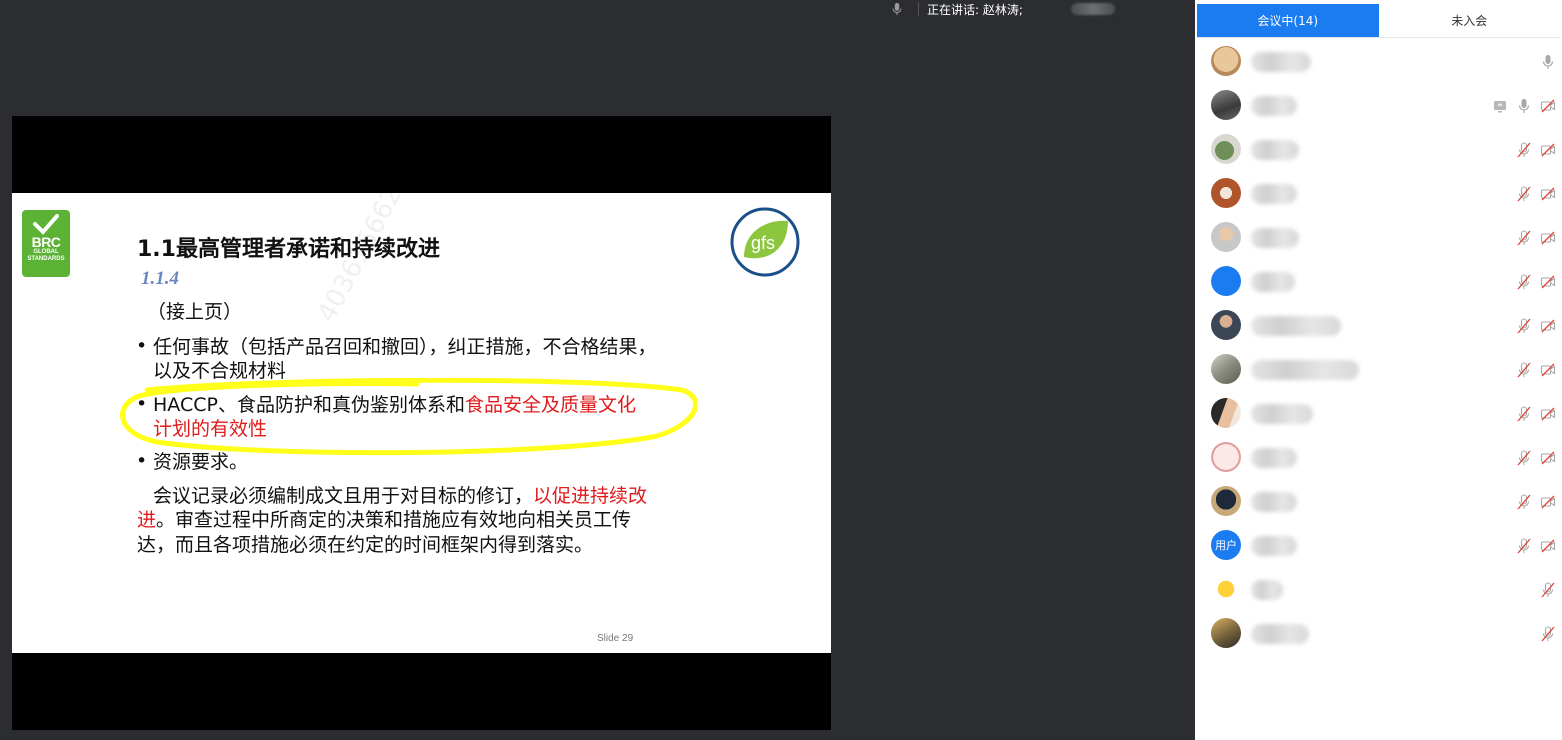  I want to click on tab-not-joined: 未入会, so click(1470, 20).